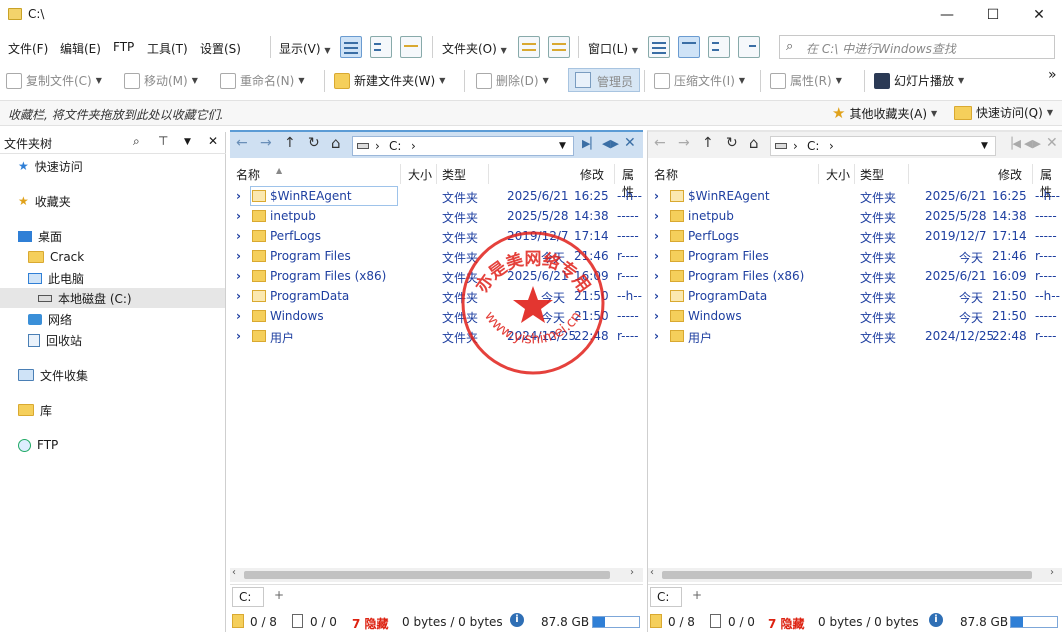 The image size is (1062, 632). What do you see at coordinates (411, 47) in the screenshot?
I see `view-panes-icon` at bounding box center [411, 47].